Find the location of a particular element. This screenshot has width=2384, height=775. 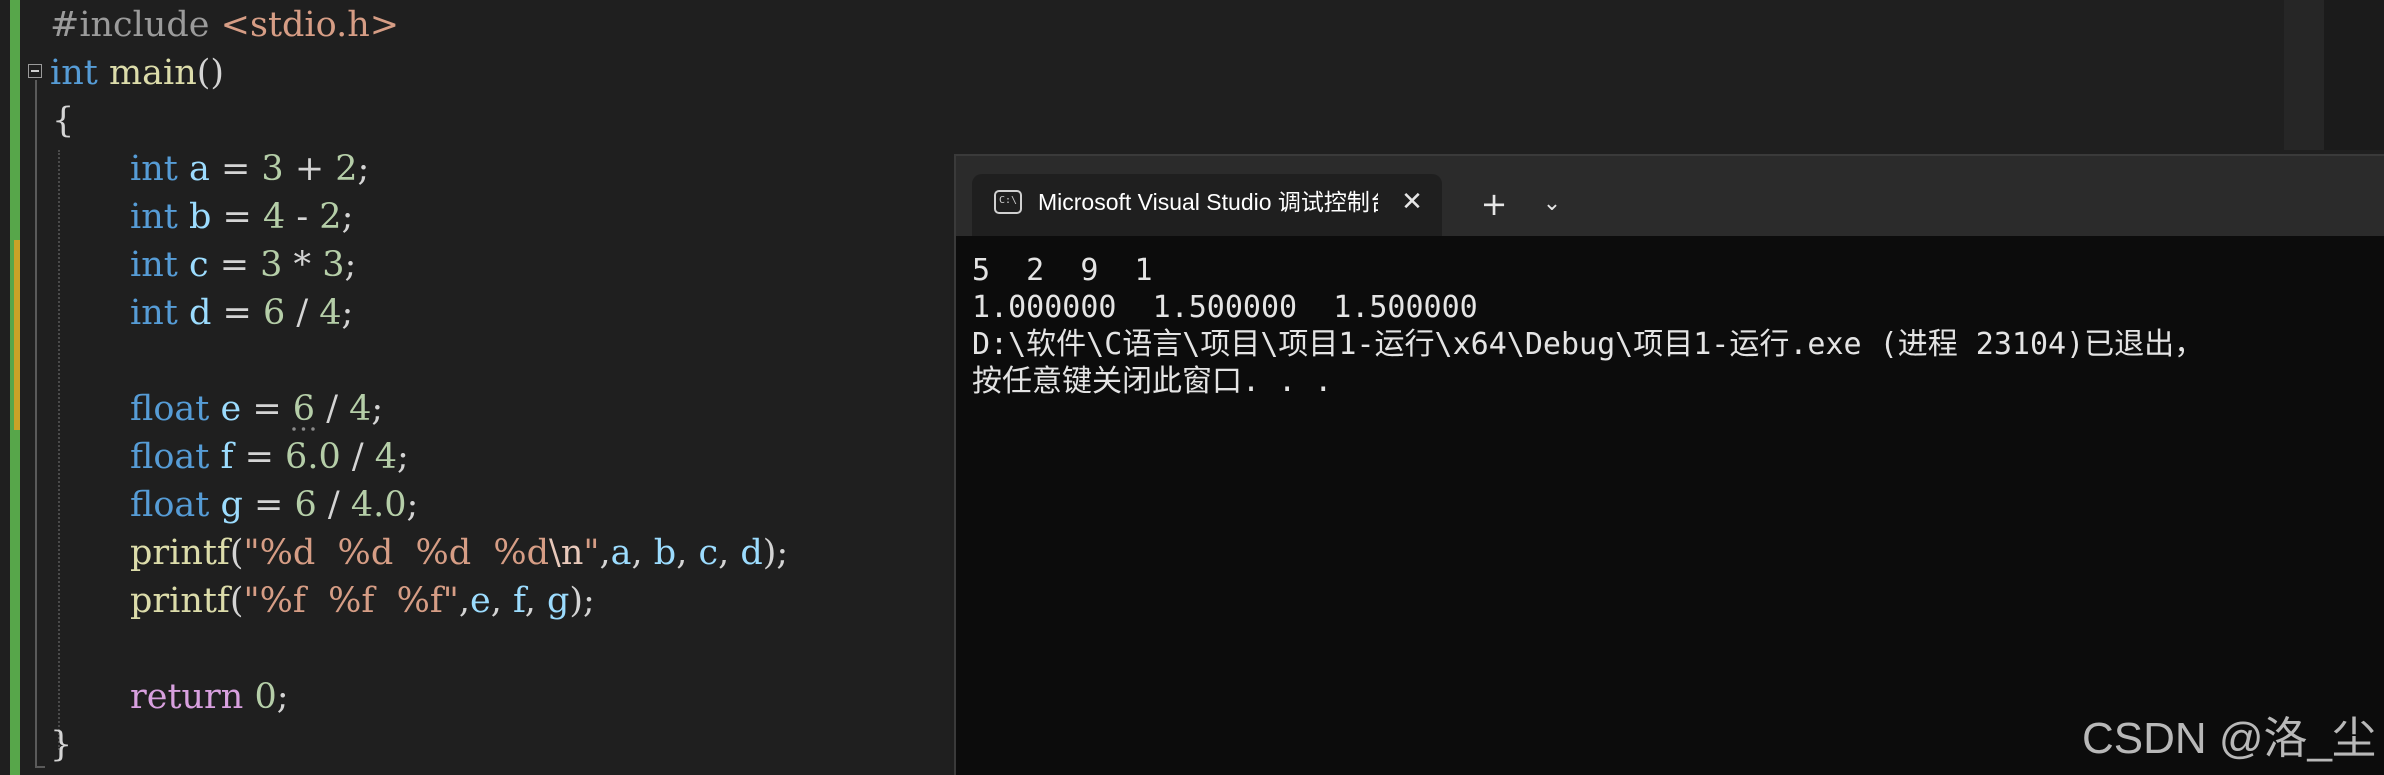

var-name: a is located at coordinates (199, 169).